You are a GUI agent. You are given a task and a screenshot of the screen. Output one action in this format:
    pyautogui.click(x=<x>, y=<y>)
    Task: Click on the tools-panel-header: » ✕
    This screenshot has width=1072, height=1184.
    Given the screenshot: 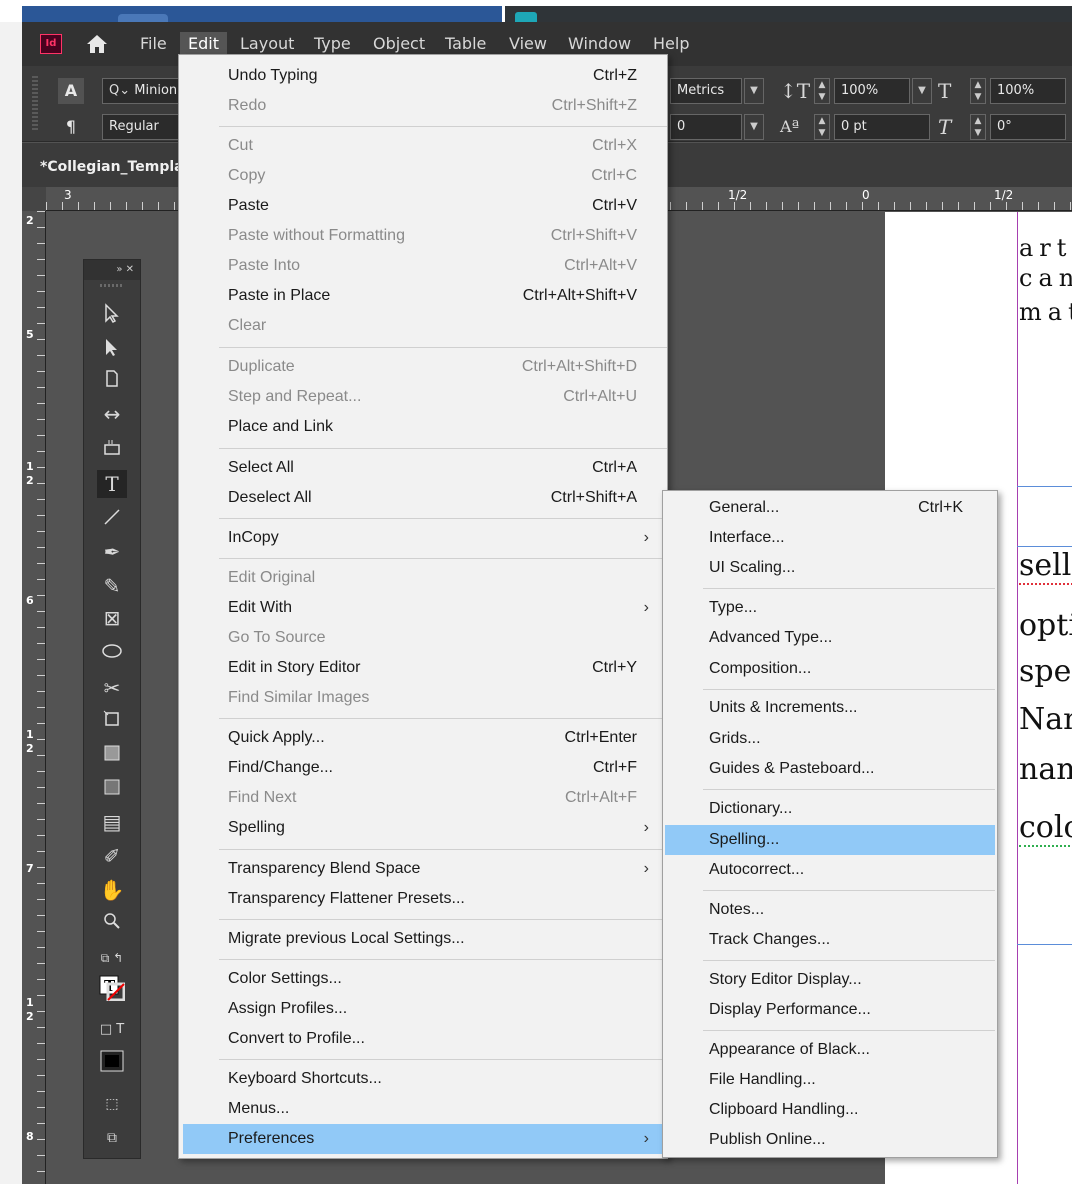 What is the action you would take?
    pyautogui.click(x=112, y=270)
    